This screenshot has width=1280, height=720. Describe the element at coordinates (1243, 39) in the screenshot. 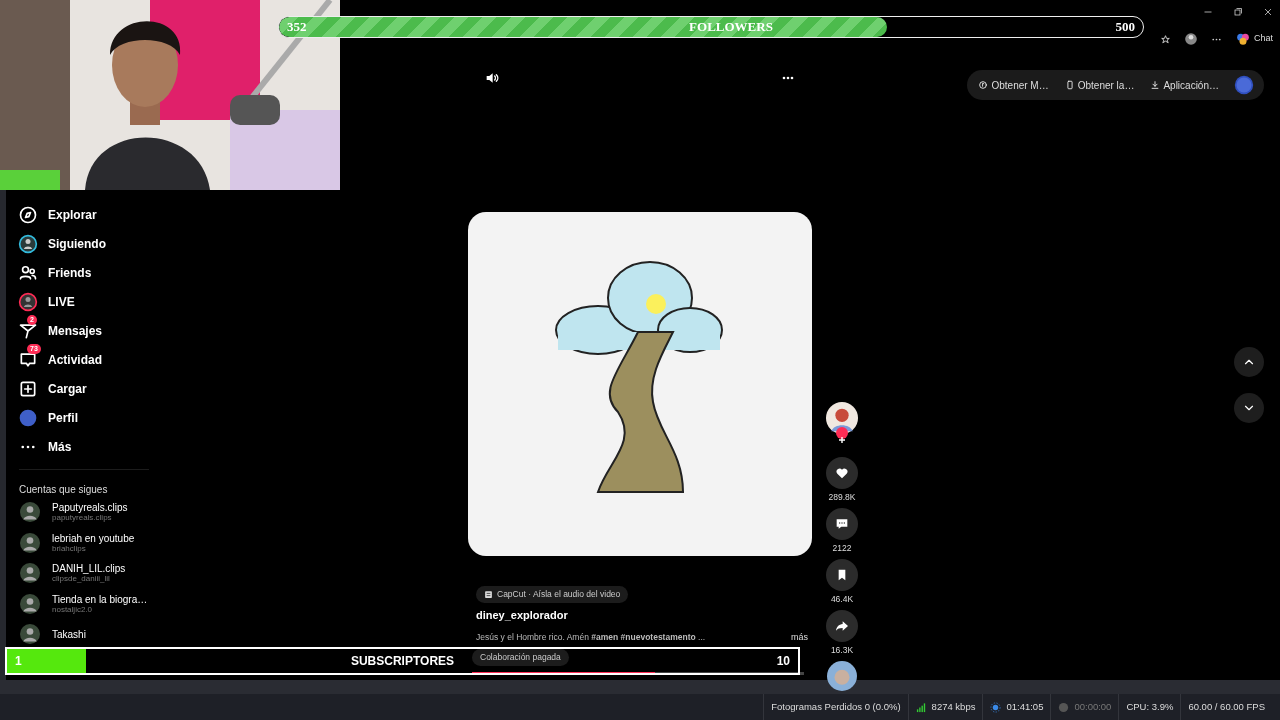

I see `copilot-icon` at that location.